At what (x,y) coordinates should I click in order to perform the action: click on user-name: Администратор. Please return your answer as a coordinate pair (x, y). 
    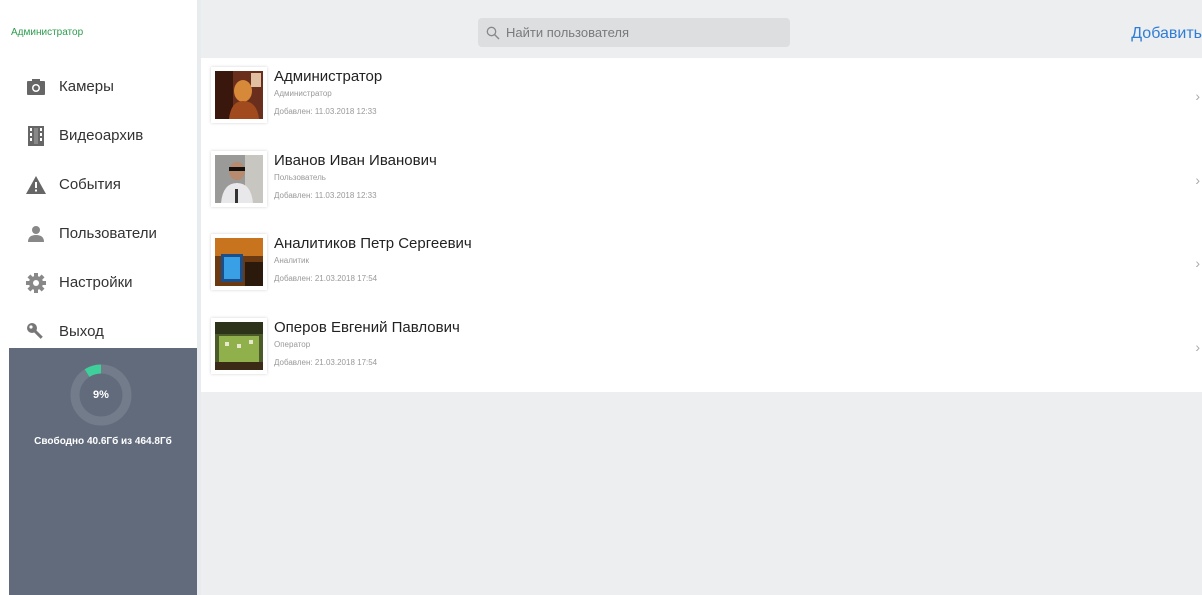
    Looking at the image, I should click on (328, 76).